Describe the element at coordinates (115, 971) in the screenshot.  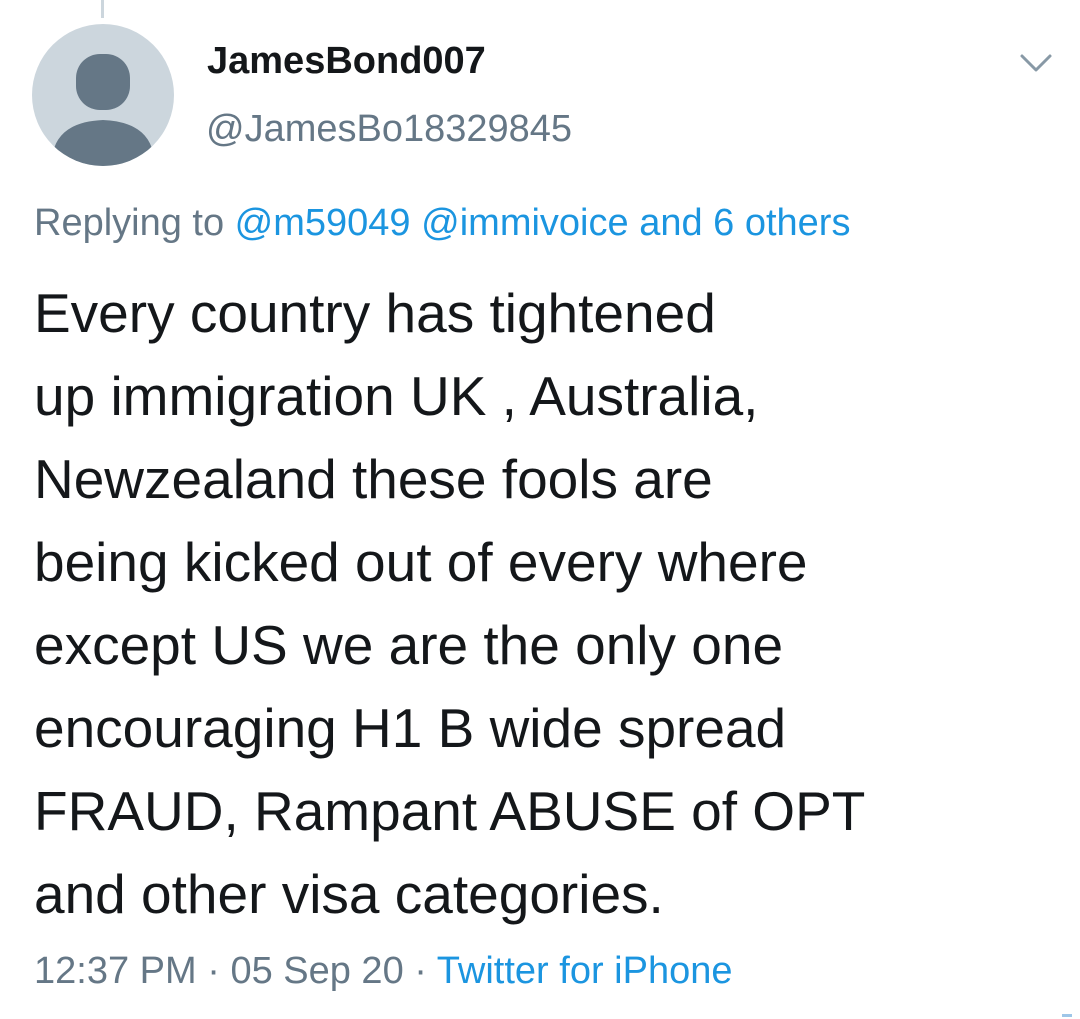
I see `tweet-time: 12:37 PM` at that location.